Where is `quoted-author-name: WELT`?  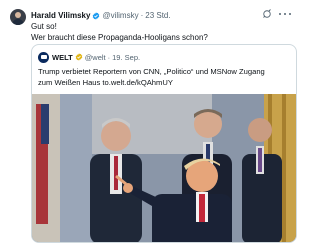
quoted-author-name: WELT is located at coordinates (62, 57).